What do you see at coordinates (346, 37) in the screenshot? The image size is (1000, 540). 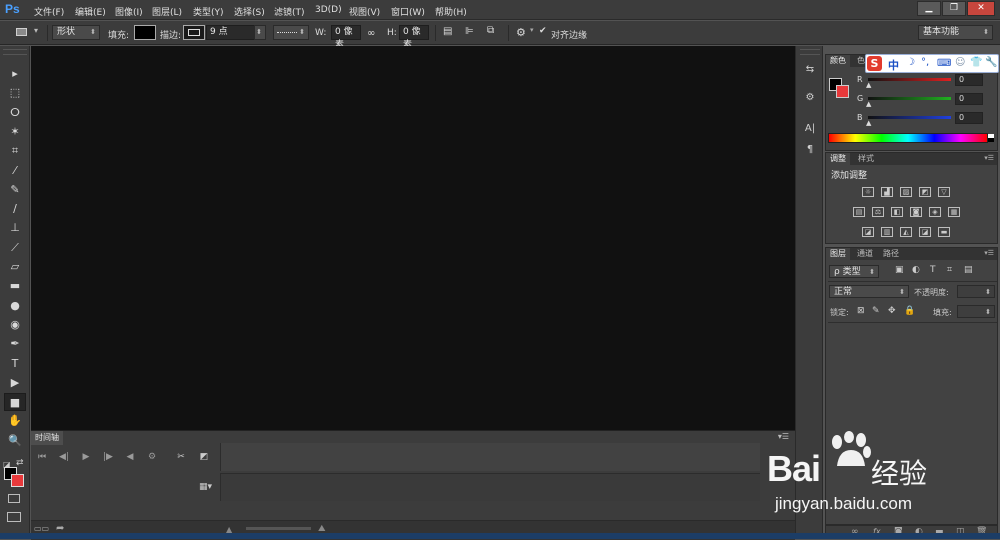 I see `width-field: 0 像素` at bounding box center [346, 37].